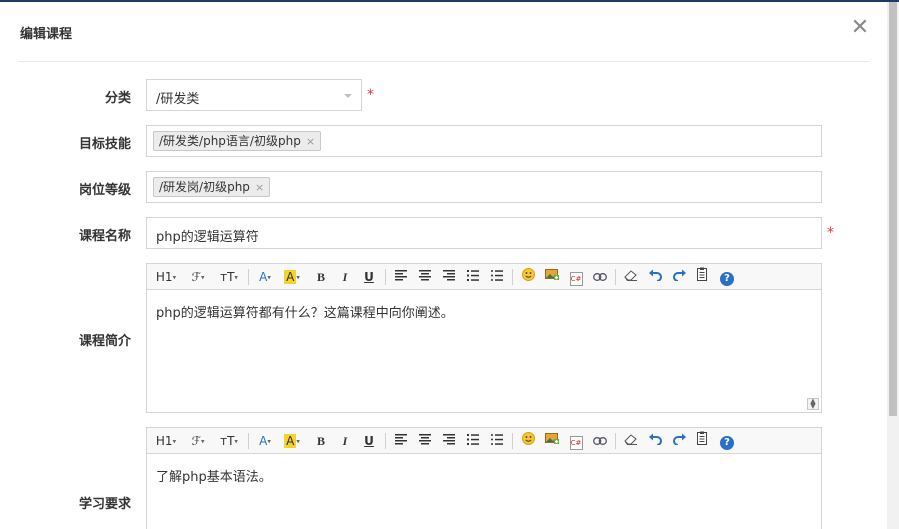 The height and width of the screenshot is (529, 899). I want to click on course-name-input: php的逻辑运算符, so click(484, 233).